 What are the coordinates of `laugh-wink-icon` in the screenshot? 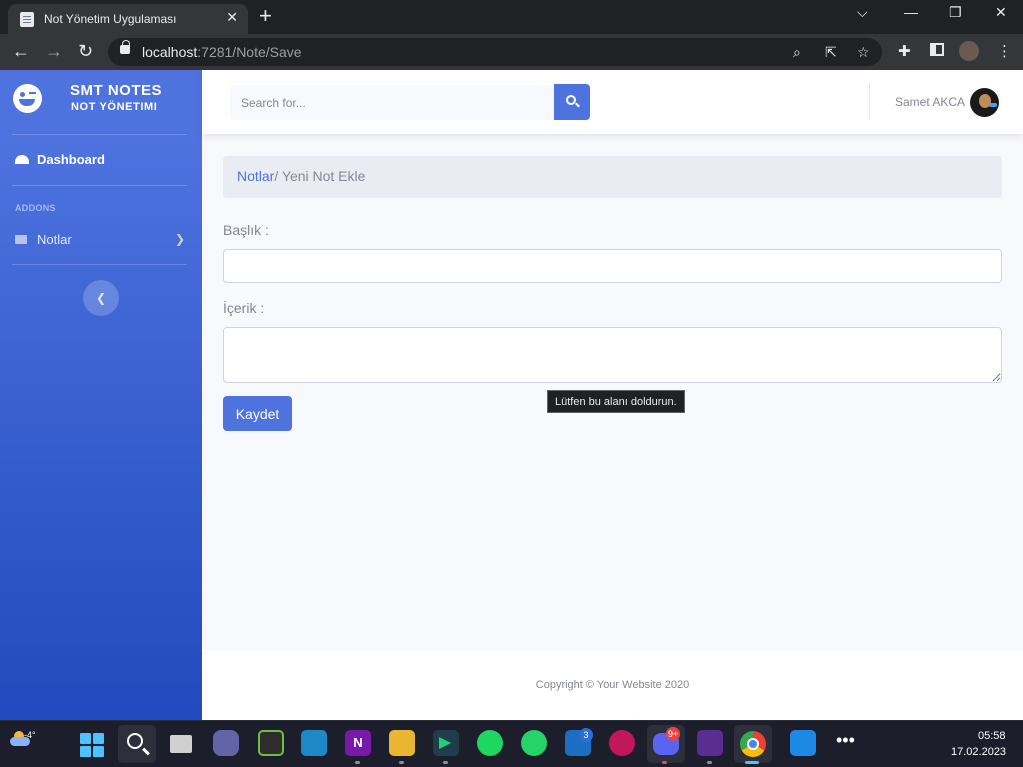 It's located at (27, 98).